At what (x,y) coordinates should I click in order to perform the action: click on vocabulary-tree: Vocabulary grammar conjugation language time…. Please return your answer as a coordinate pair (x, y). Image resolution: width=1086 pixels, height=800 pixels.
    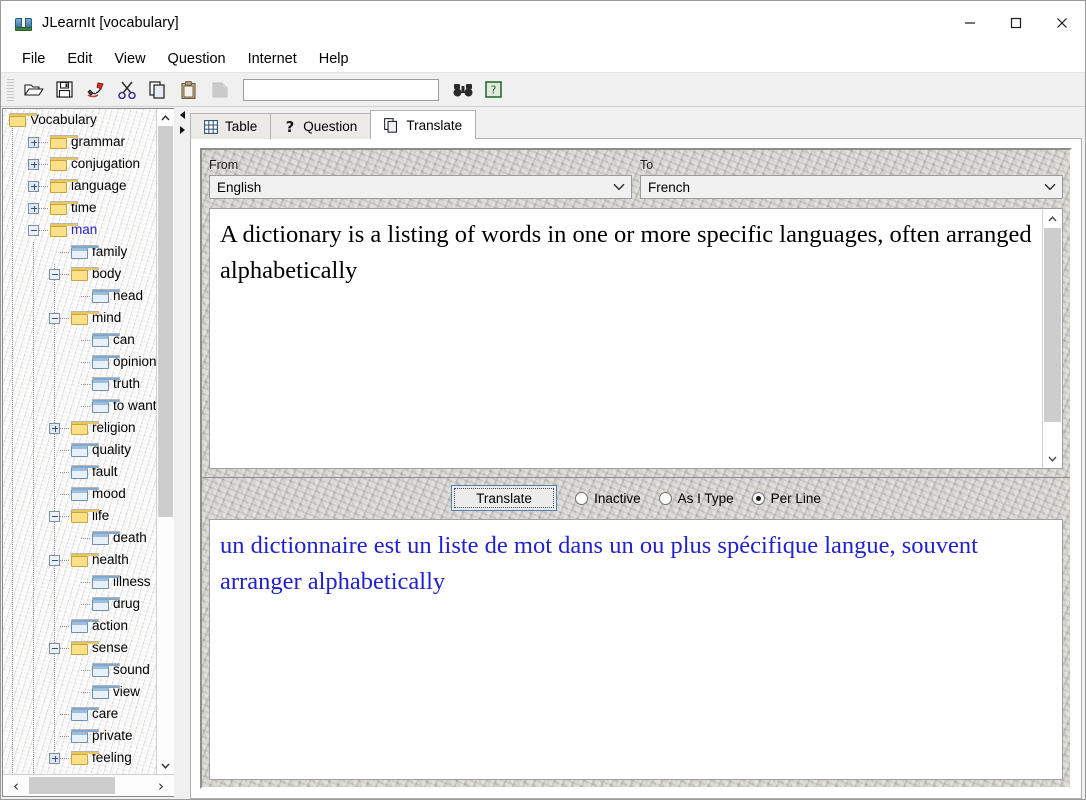
    Looking at the image, I should click on (79, 441).